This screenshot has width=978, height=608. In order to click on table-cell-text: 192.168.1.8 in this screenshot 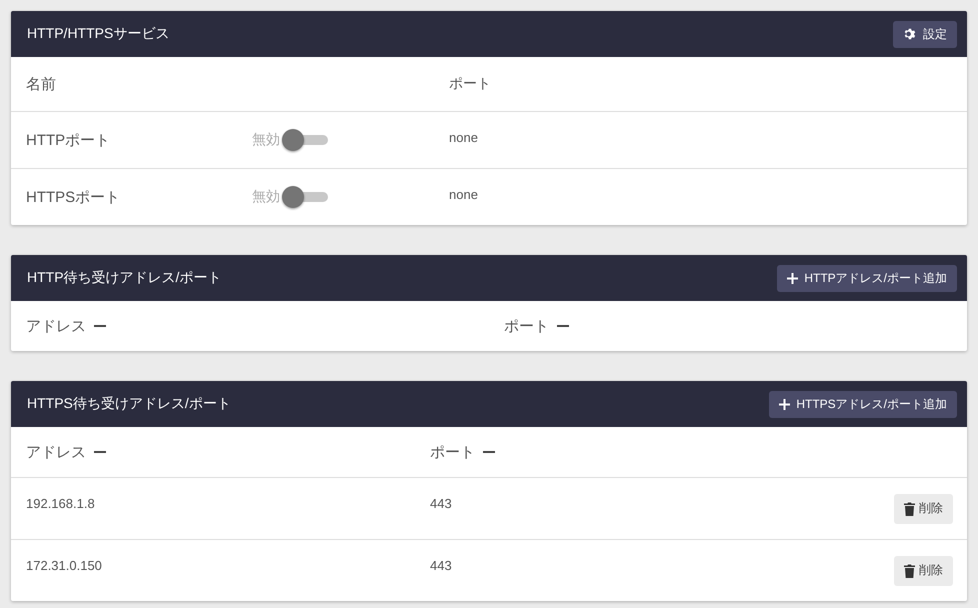, I will do `click(61, 503)`.